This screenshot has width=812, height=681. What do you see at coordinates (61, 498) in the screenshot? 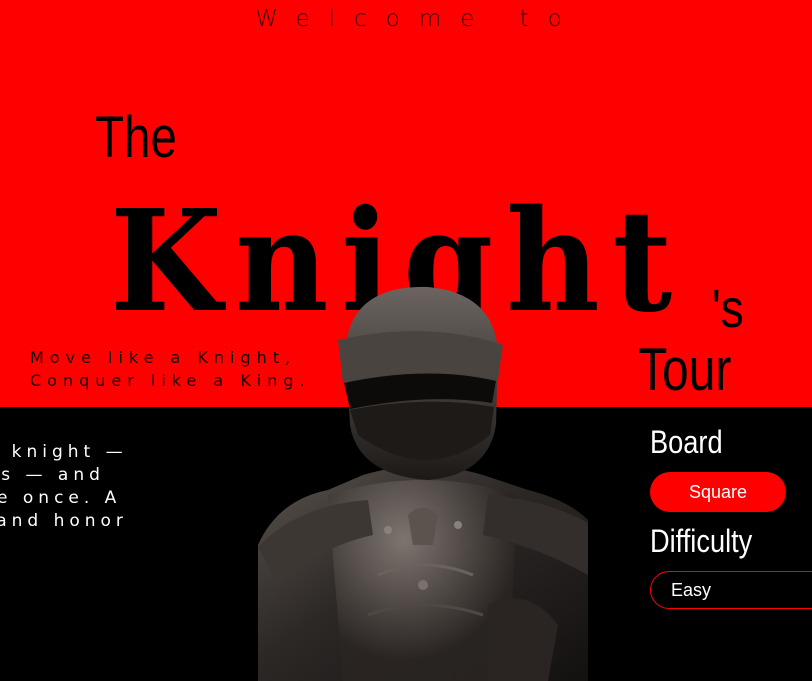
I see `intro-line-3: are once. A` at bounding box center [61, 498].